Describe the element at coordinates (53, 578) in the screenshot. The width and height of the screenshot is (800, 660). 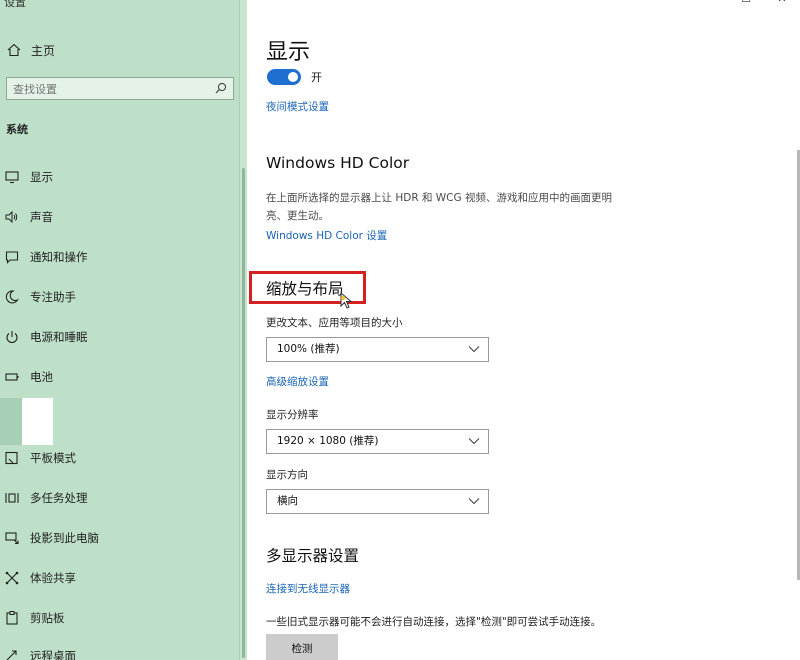
I see `sidebar-item-label: 体验共享` at that location.